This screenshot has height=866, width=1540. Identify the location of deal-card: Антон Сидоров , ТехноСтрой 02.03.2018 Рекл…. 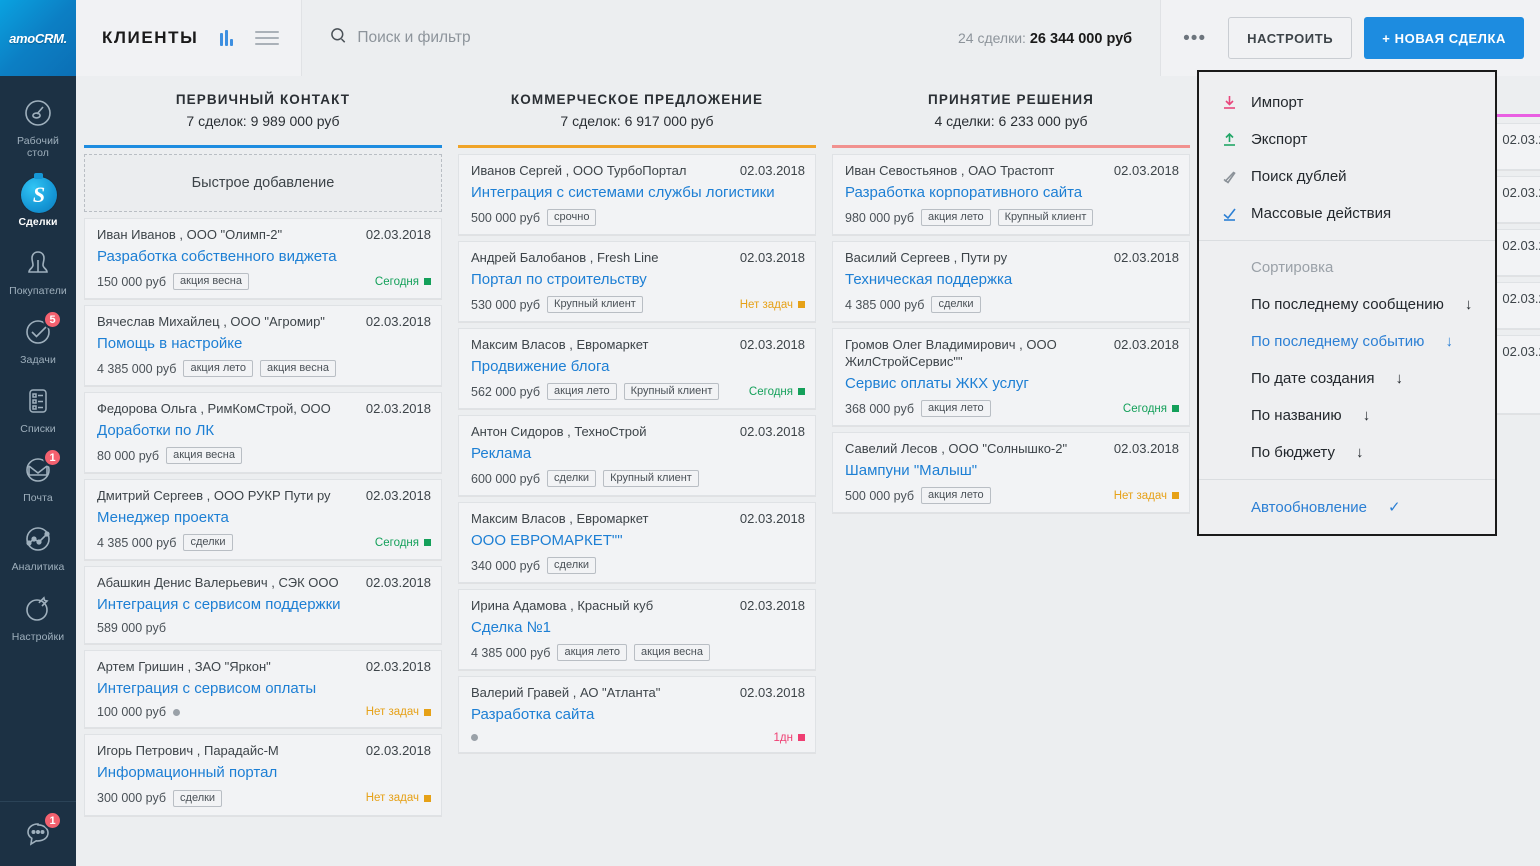
(637, 456).